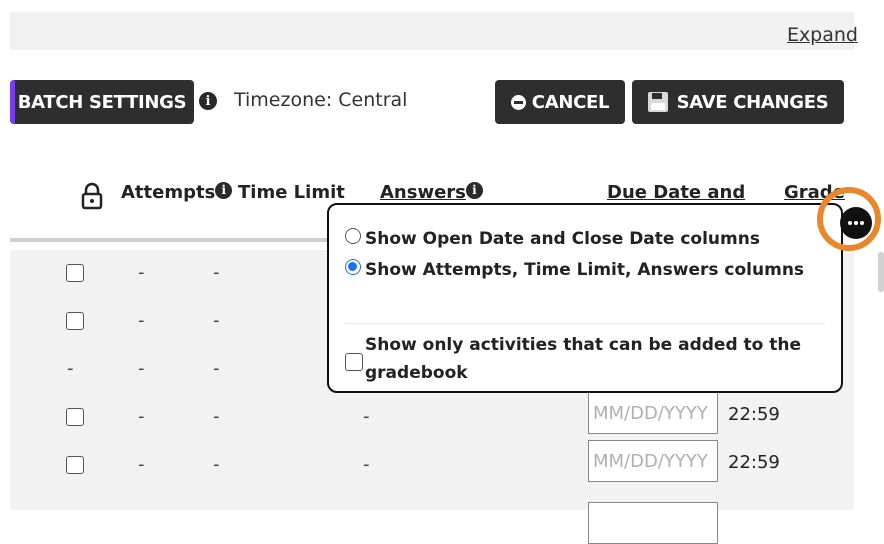 The height and width of the screenshot is (544, 884). Describe the element at coordinates (752, 102) in the screenshot. I see `save-label: SAVE CHANGES` at that location.